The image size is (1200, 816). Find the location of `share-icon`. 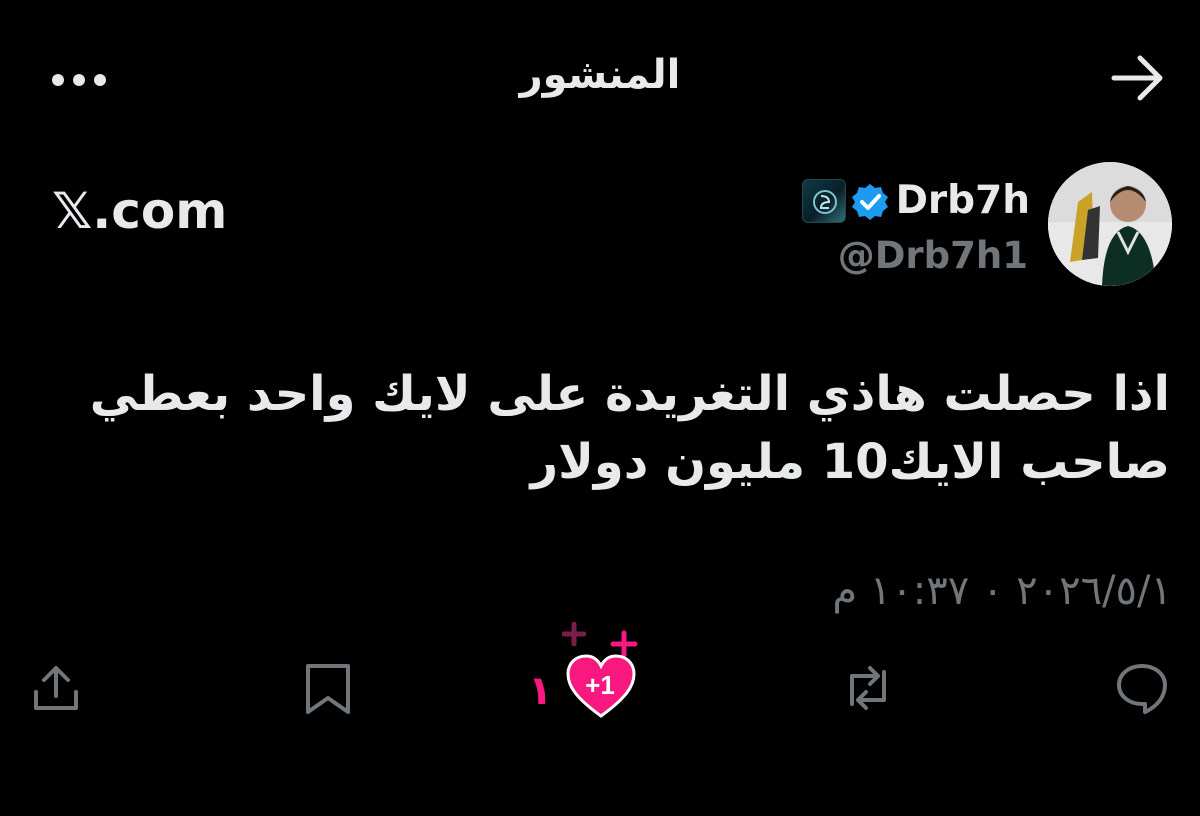

share-icon is located at coordinates (56, 688).